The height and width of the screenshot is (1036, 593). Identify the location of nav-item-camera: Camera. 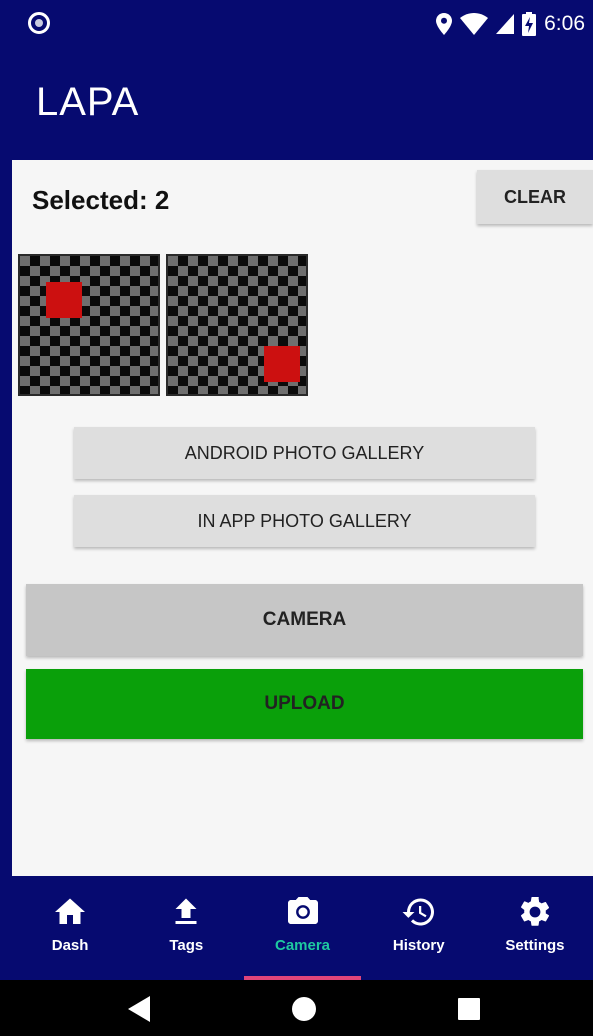
(302, 928).